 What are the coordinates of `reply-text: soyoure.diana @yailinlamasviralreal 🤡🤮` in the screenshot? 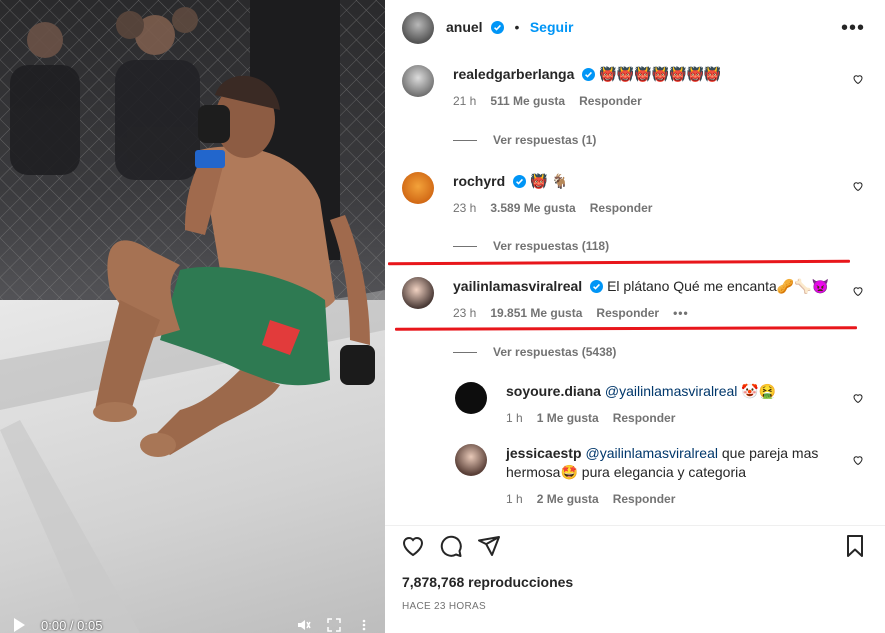 It's located at (671, 391).